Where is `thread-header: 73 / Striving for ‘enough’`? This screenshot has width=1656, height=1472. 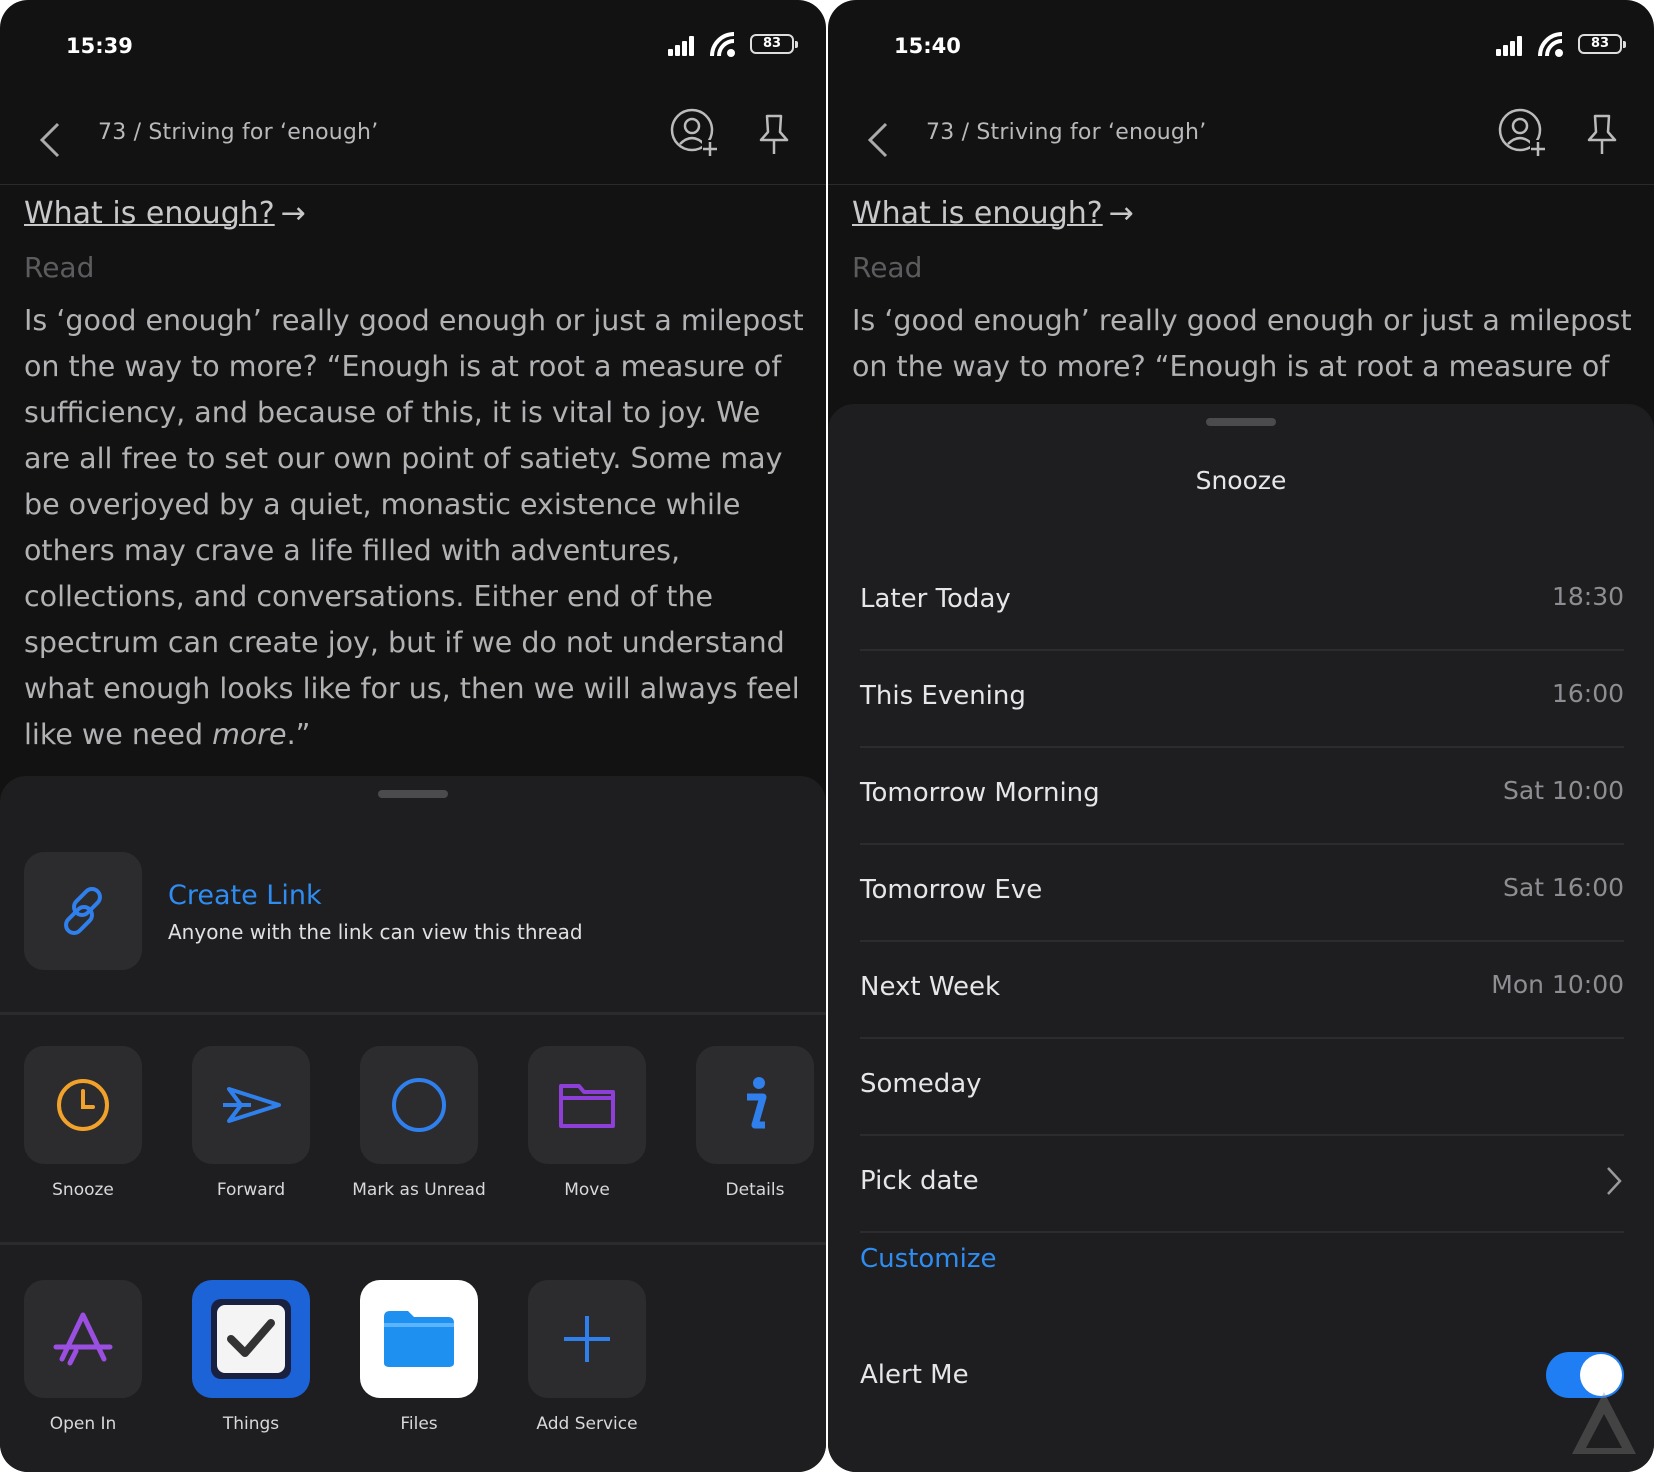
thread-header: 73 / Striving for ‘enough’ is located at coordinates (413, 142).